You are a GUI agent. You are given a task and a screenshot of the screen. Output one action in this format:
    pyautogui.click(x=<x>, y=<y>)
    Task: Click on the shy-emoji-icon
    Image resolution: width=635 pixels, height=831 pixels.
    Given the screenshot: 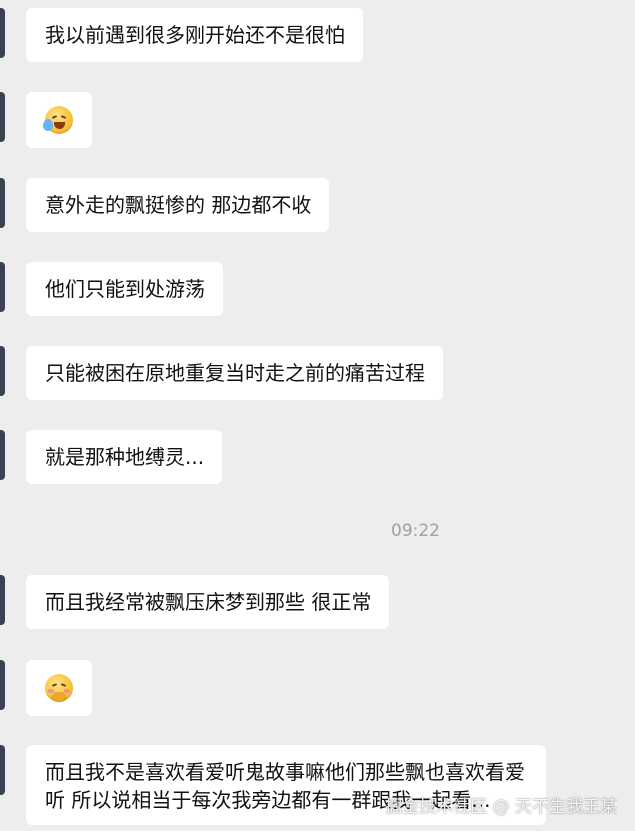 What is the action you would take?
    pyautogui.click(x=59, y=688)
    